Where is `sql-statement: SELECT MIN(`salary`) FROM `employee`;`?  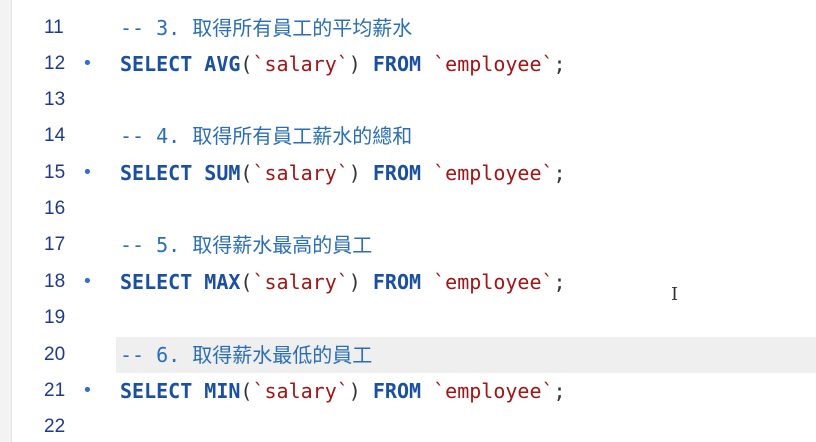
sql-statement: SELECT MIN(`salary`) FROM `employee`; is located at coordinates (343, 391).